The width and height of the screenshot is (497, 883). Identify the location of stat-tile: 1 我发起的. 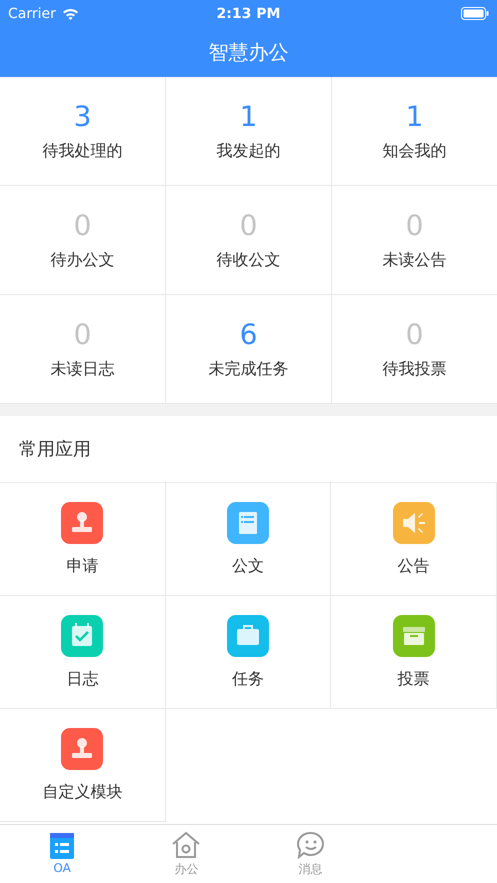
(248, 131).